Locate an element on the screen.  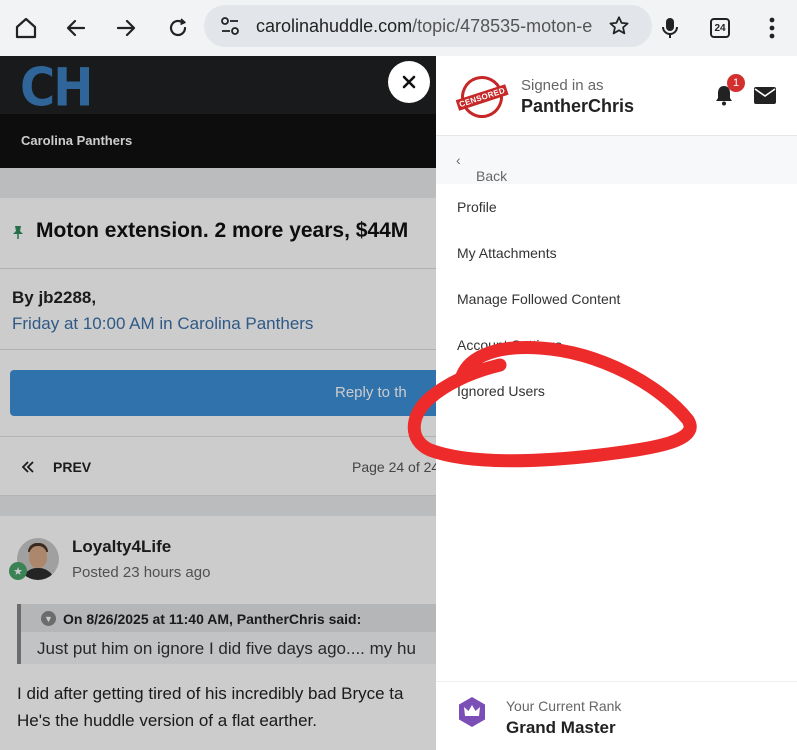
home-icon is located at coordinates (26, 28).